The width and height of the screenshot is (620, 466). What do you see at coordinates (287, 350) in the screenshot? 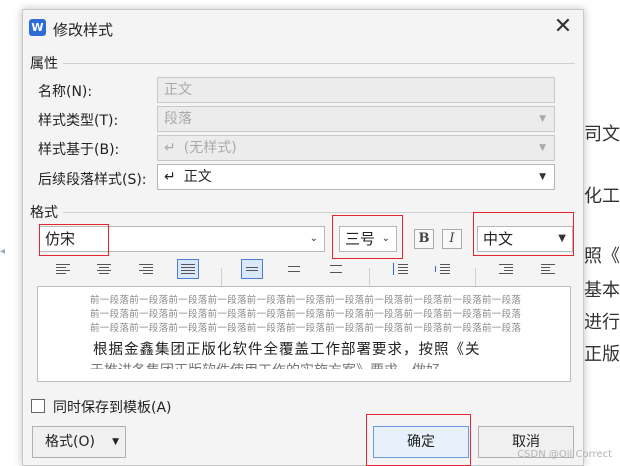
I see `preview-sample-text: 根据金鑫集团正版化软件全覆盖工作部署要求，按照《关` at bounding box center [287, 350].